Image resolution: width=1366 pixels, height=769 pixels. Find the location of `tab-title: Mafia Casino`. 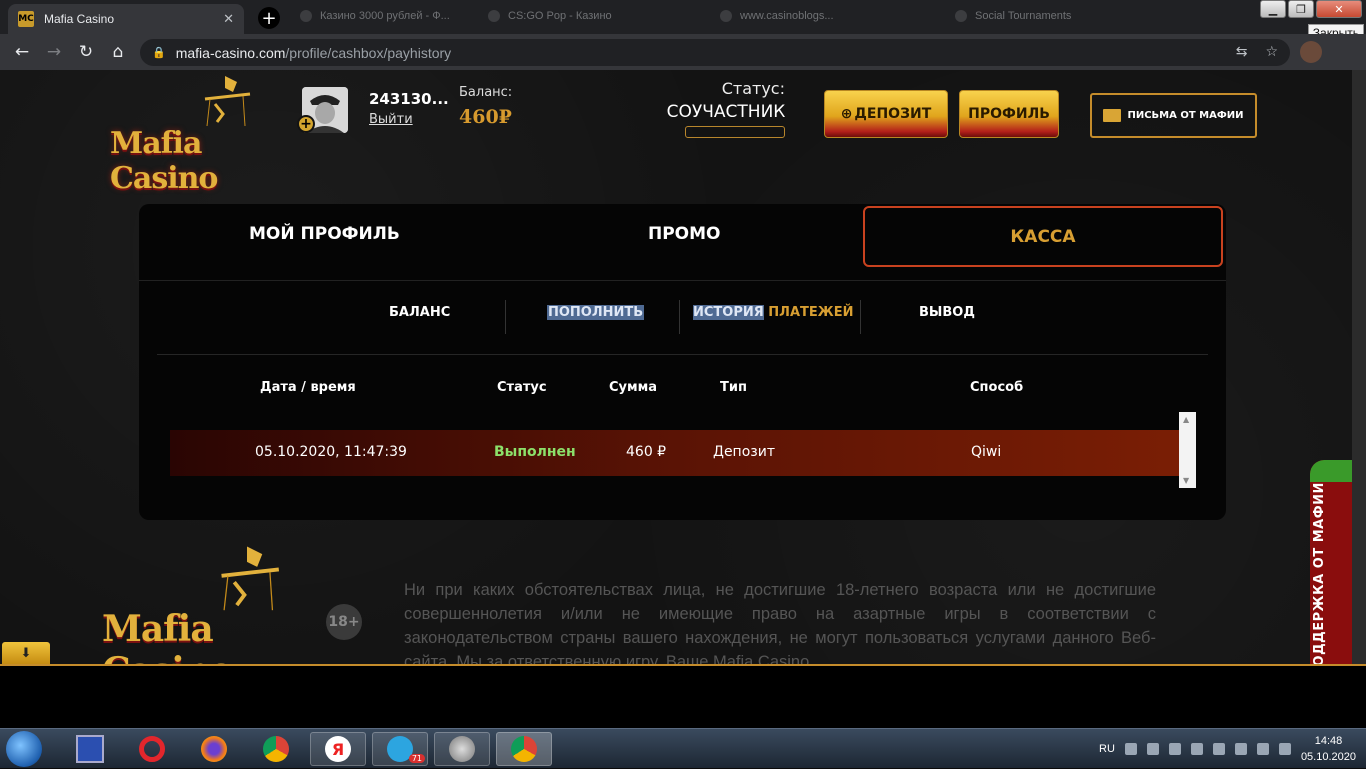

tab-title: Mafia Casino is located at coordinates (79, 19).